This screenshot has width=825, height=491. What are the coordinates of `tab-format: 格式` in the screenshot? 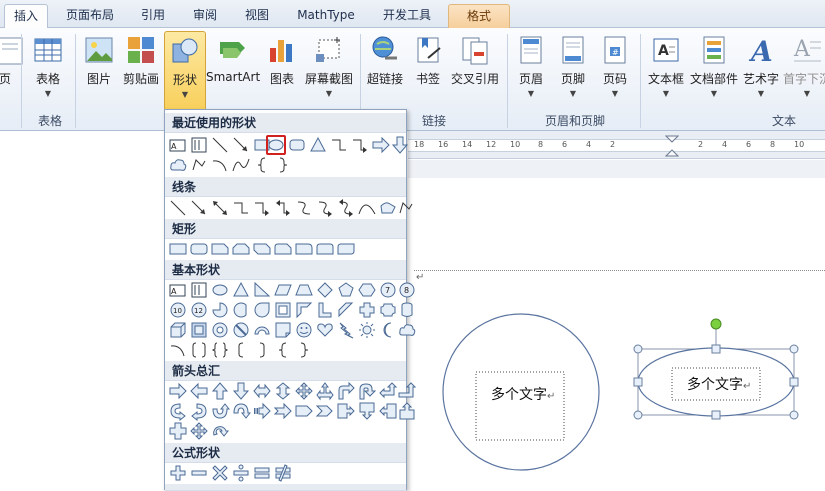 It's located at (479, 16).